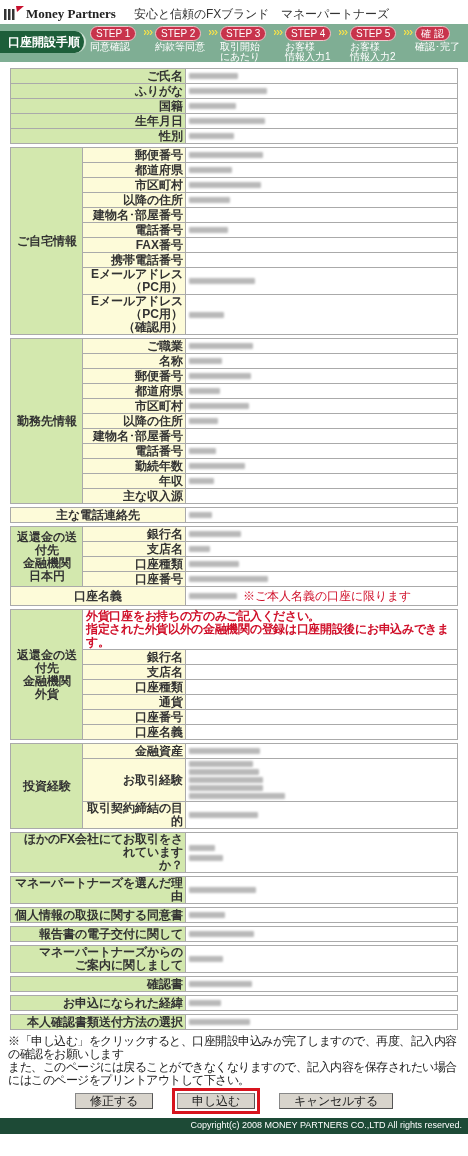  I want to click on action-button: キャンセルする, so click(336, 1101).